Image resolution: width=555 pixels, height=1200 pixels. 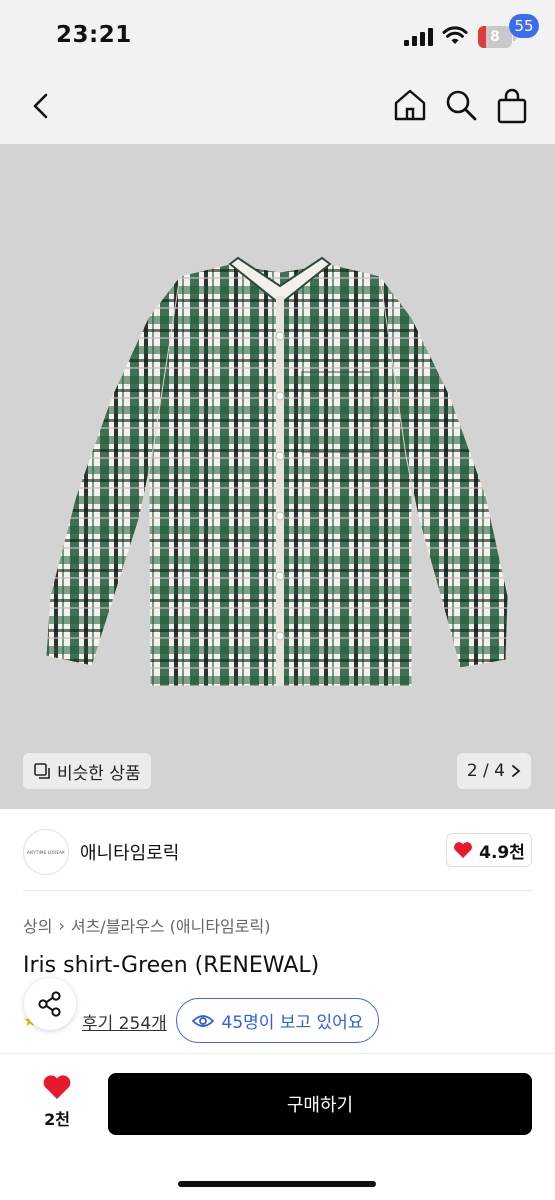 What do you see at coordinates (461, 105) in the screenshot?
I see `search-icon` at bounding box center [461, 105].